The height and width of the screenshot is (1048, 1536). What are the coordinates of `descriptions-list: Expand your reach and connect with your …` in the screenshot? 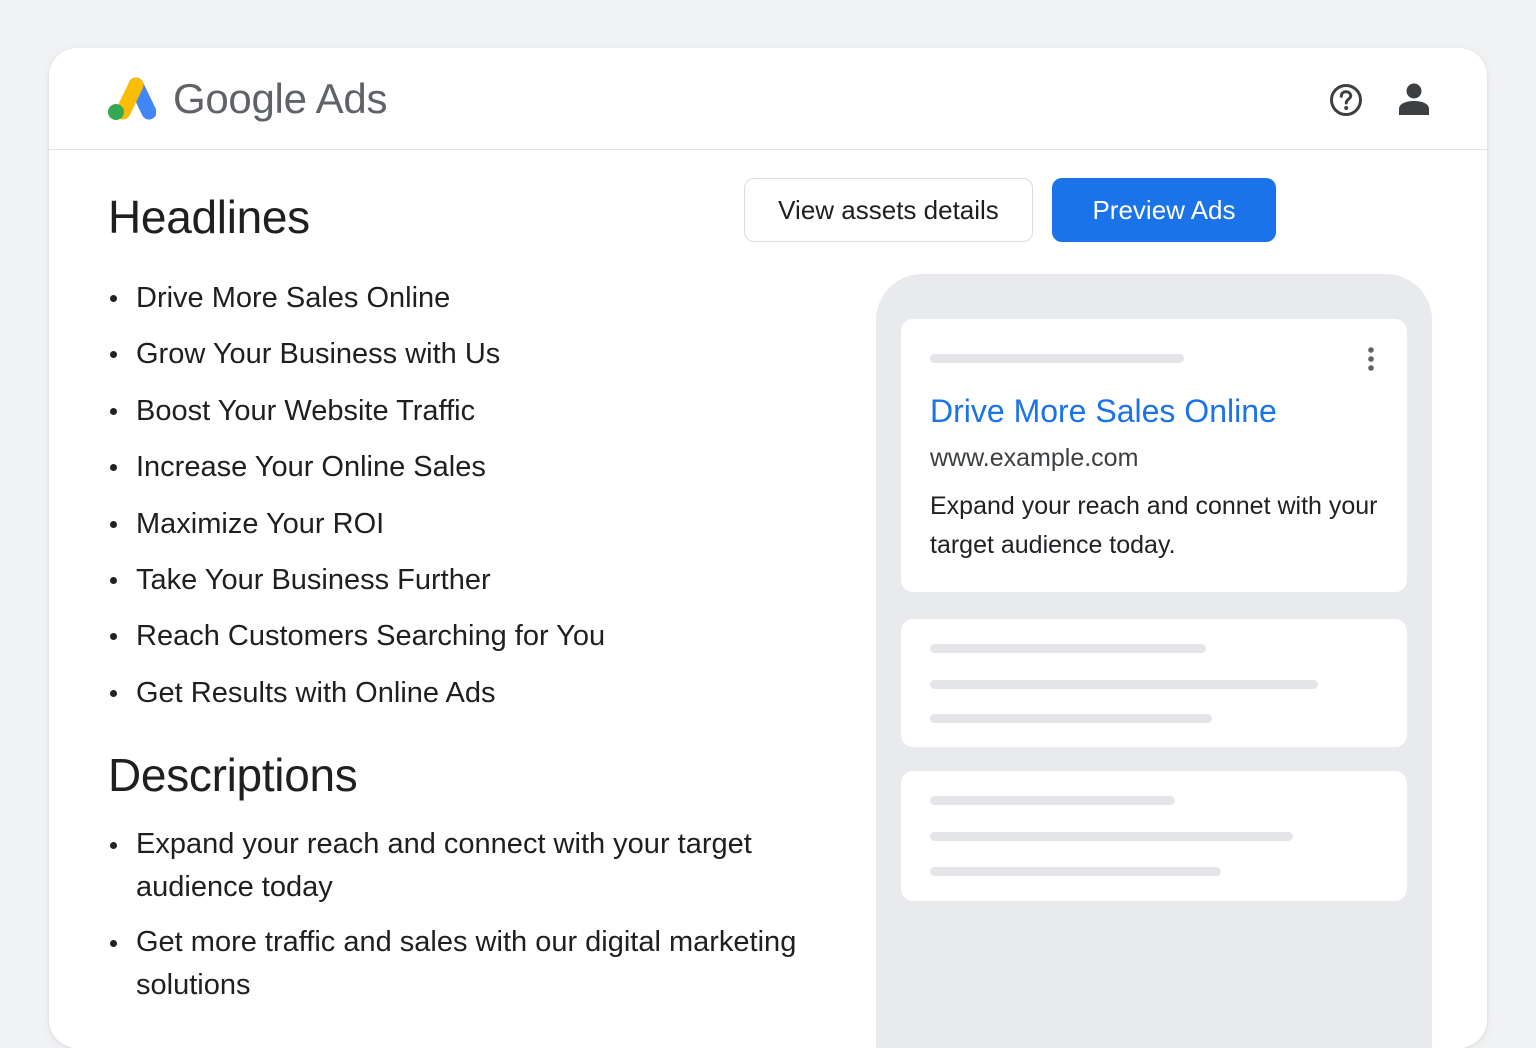 It's located at (468, 921).